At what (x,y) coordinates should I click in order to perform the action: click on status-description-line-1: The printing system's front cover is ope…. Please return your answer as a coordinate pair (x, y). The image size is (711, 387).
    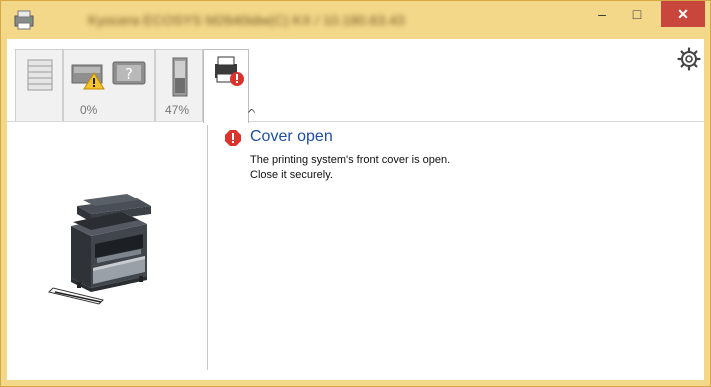
    Looking at the image, I should click on (350, 160).